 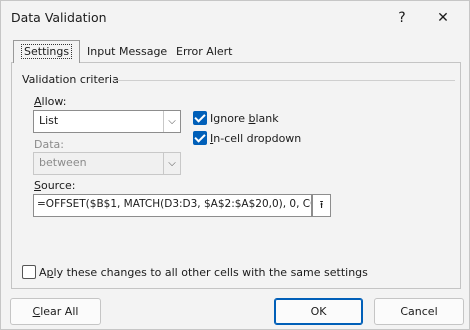 What do you see at coordinates (256, 138) in the screenshot?
I see `in-cell-dropdown-label: In-cell dropdown` at bounding box center [256, 138].